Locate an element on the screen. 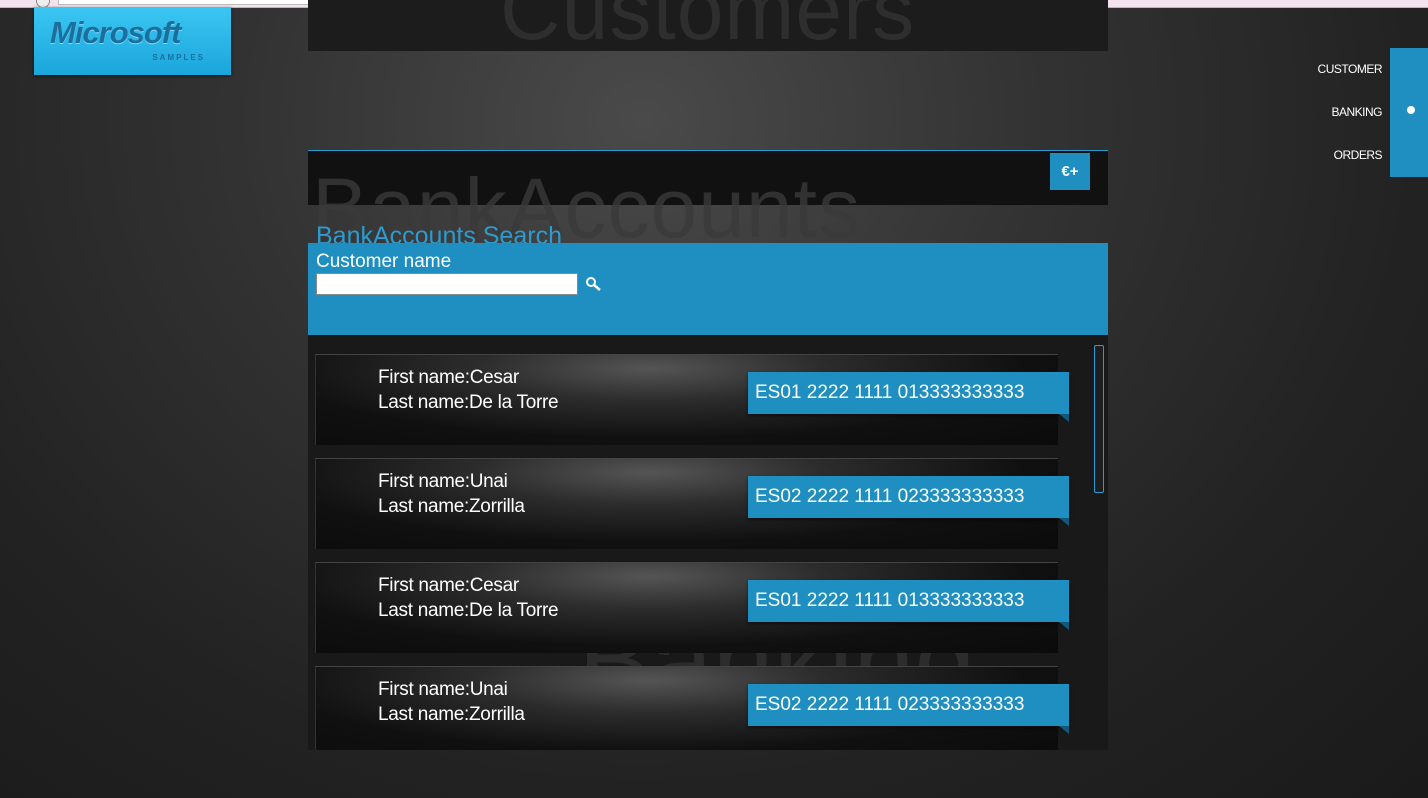  logo-word: Microsoft is located at coordinates (115, 32).